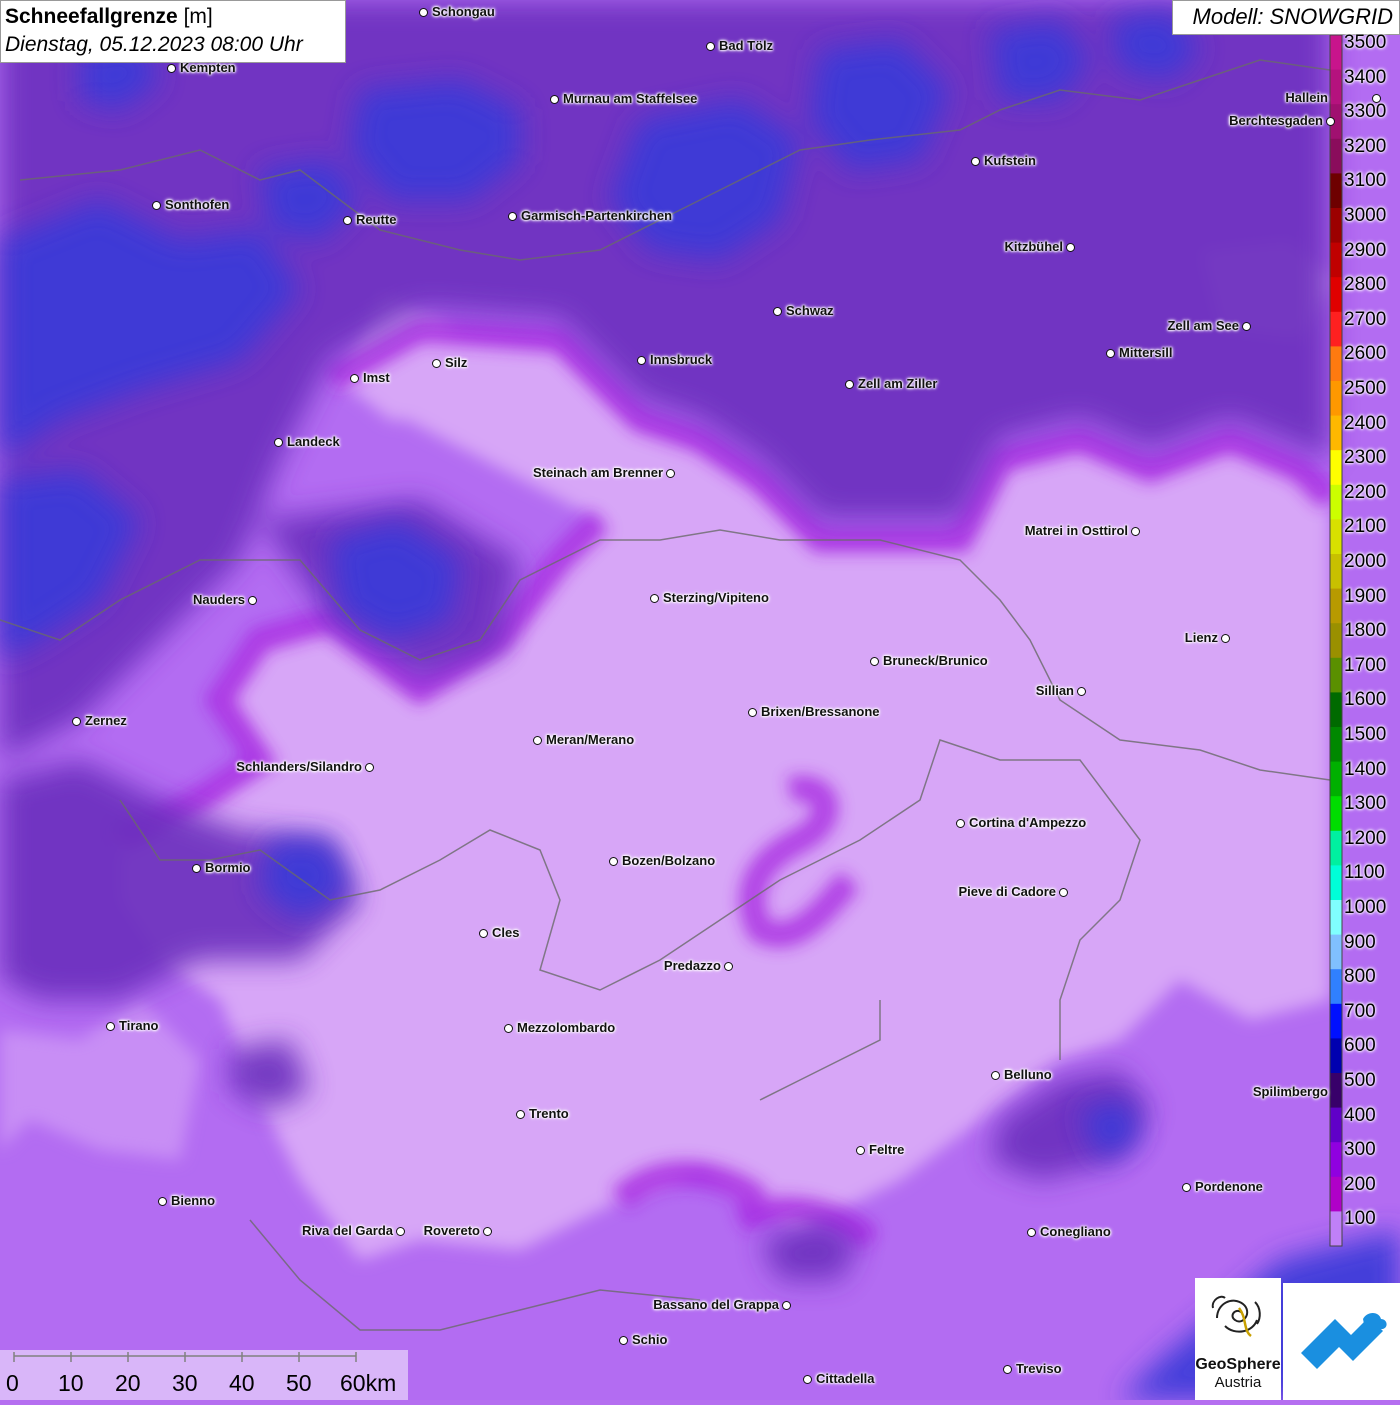 This screenshot has height=1405, width=1400. Describe the element at coordinates (198, 16) in the screenshot. I see `title-unit: [m]` at that location.